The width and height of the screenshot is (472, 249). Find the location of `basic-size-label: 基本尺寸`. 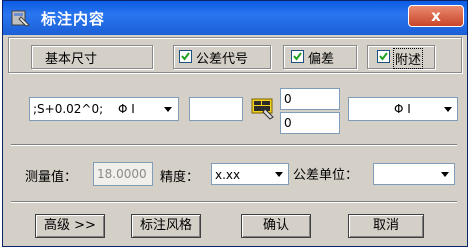

basic-size-label: 基本尺寸 is located at coordinates (71, 59).